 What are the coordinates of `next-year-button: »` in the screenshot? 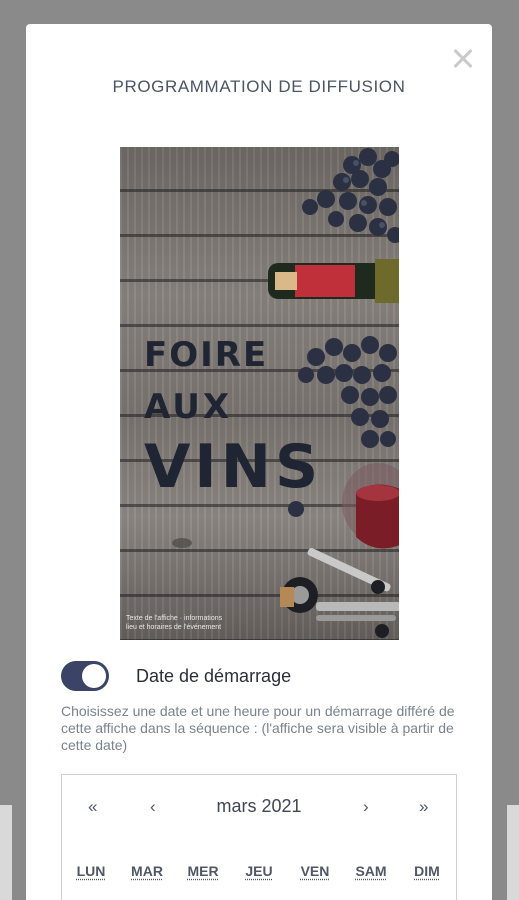 It's located at (423, 807).